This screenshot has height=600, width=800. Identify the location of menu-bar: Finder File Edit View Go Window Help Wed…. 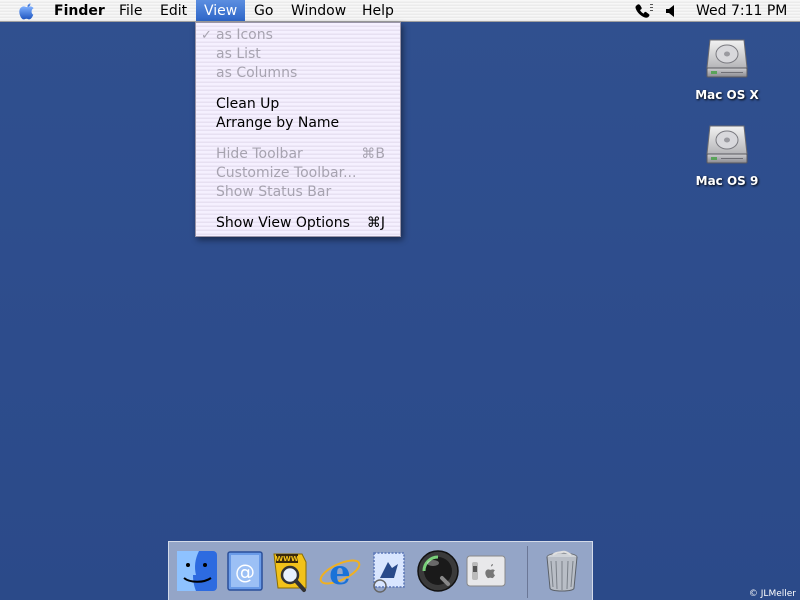
(400, 11).